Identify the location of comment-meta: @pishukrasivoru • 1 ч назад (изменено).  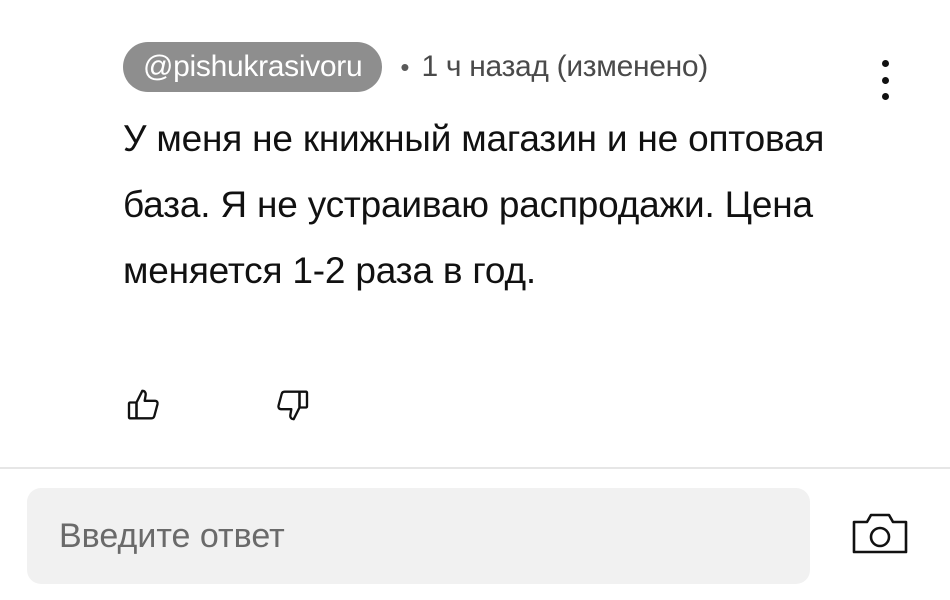
(513, 67).